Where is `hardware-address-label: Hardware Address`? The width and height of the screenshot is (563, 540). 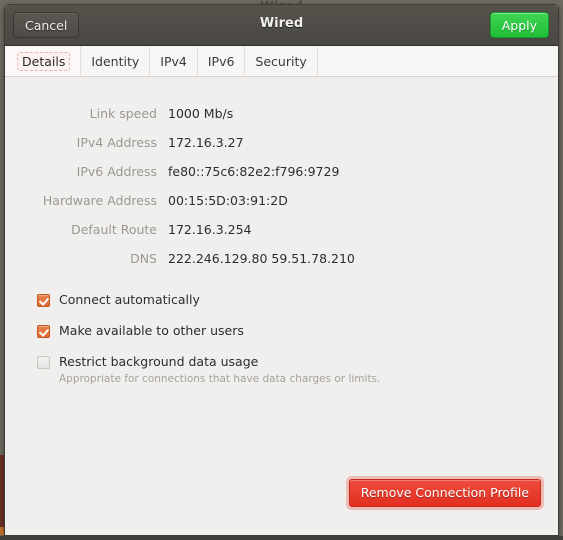
hardware-address-label: Hardware Address is located at coordinates (99, 200).